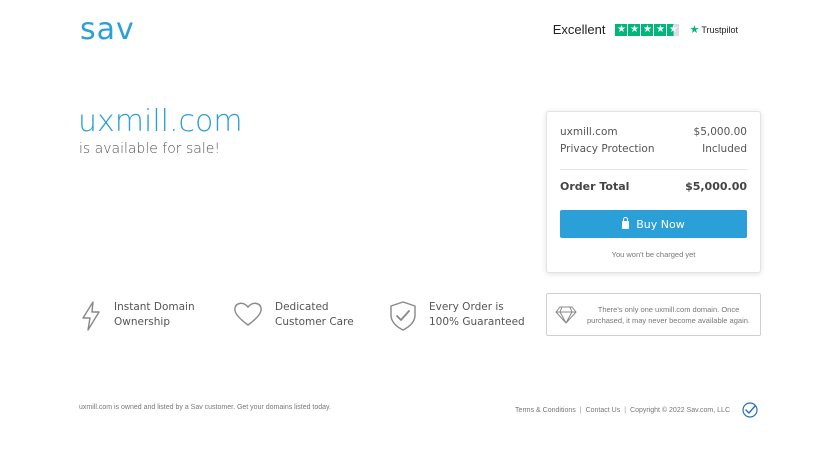  I want to click on order-total-value: $5,000.00, so click(716, 186).